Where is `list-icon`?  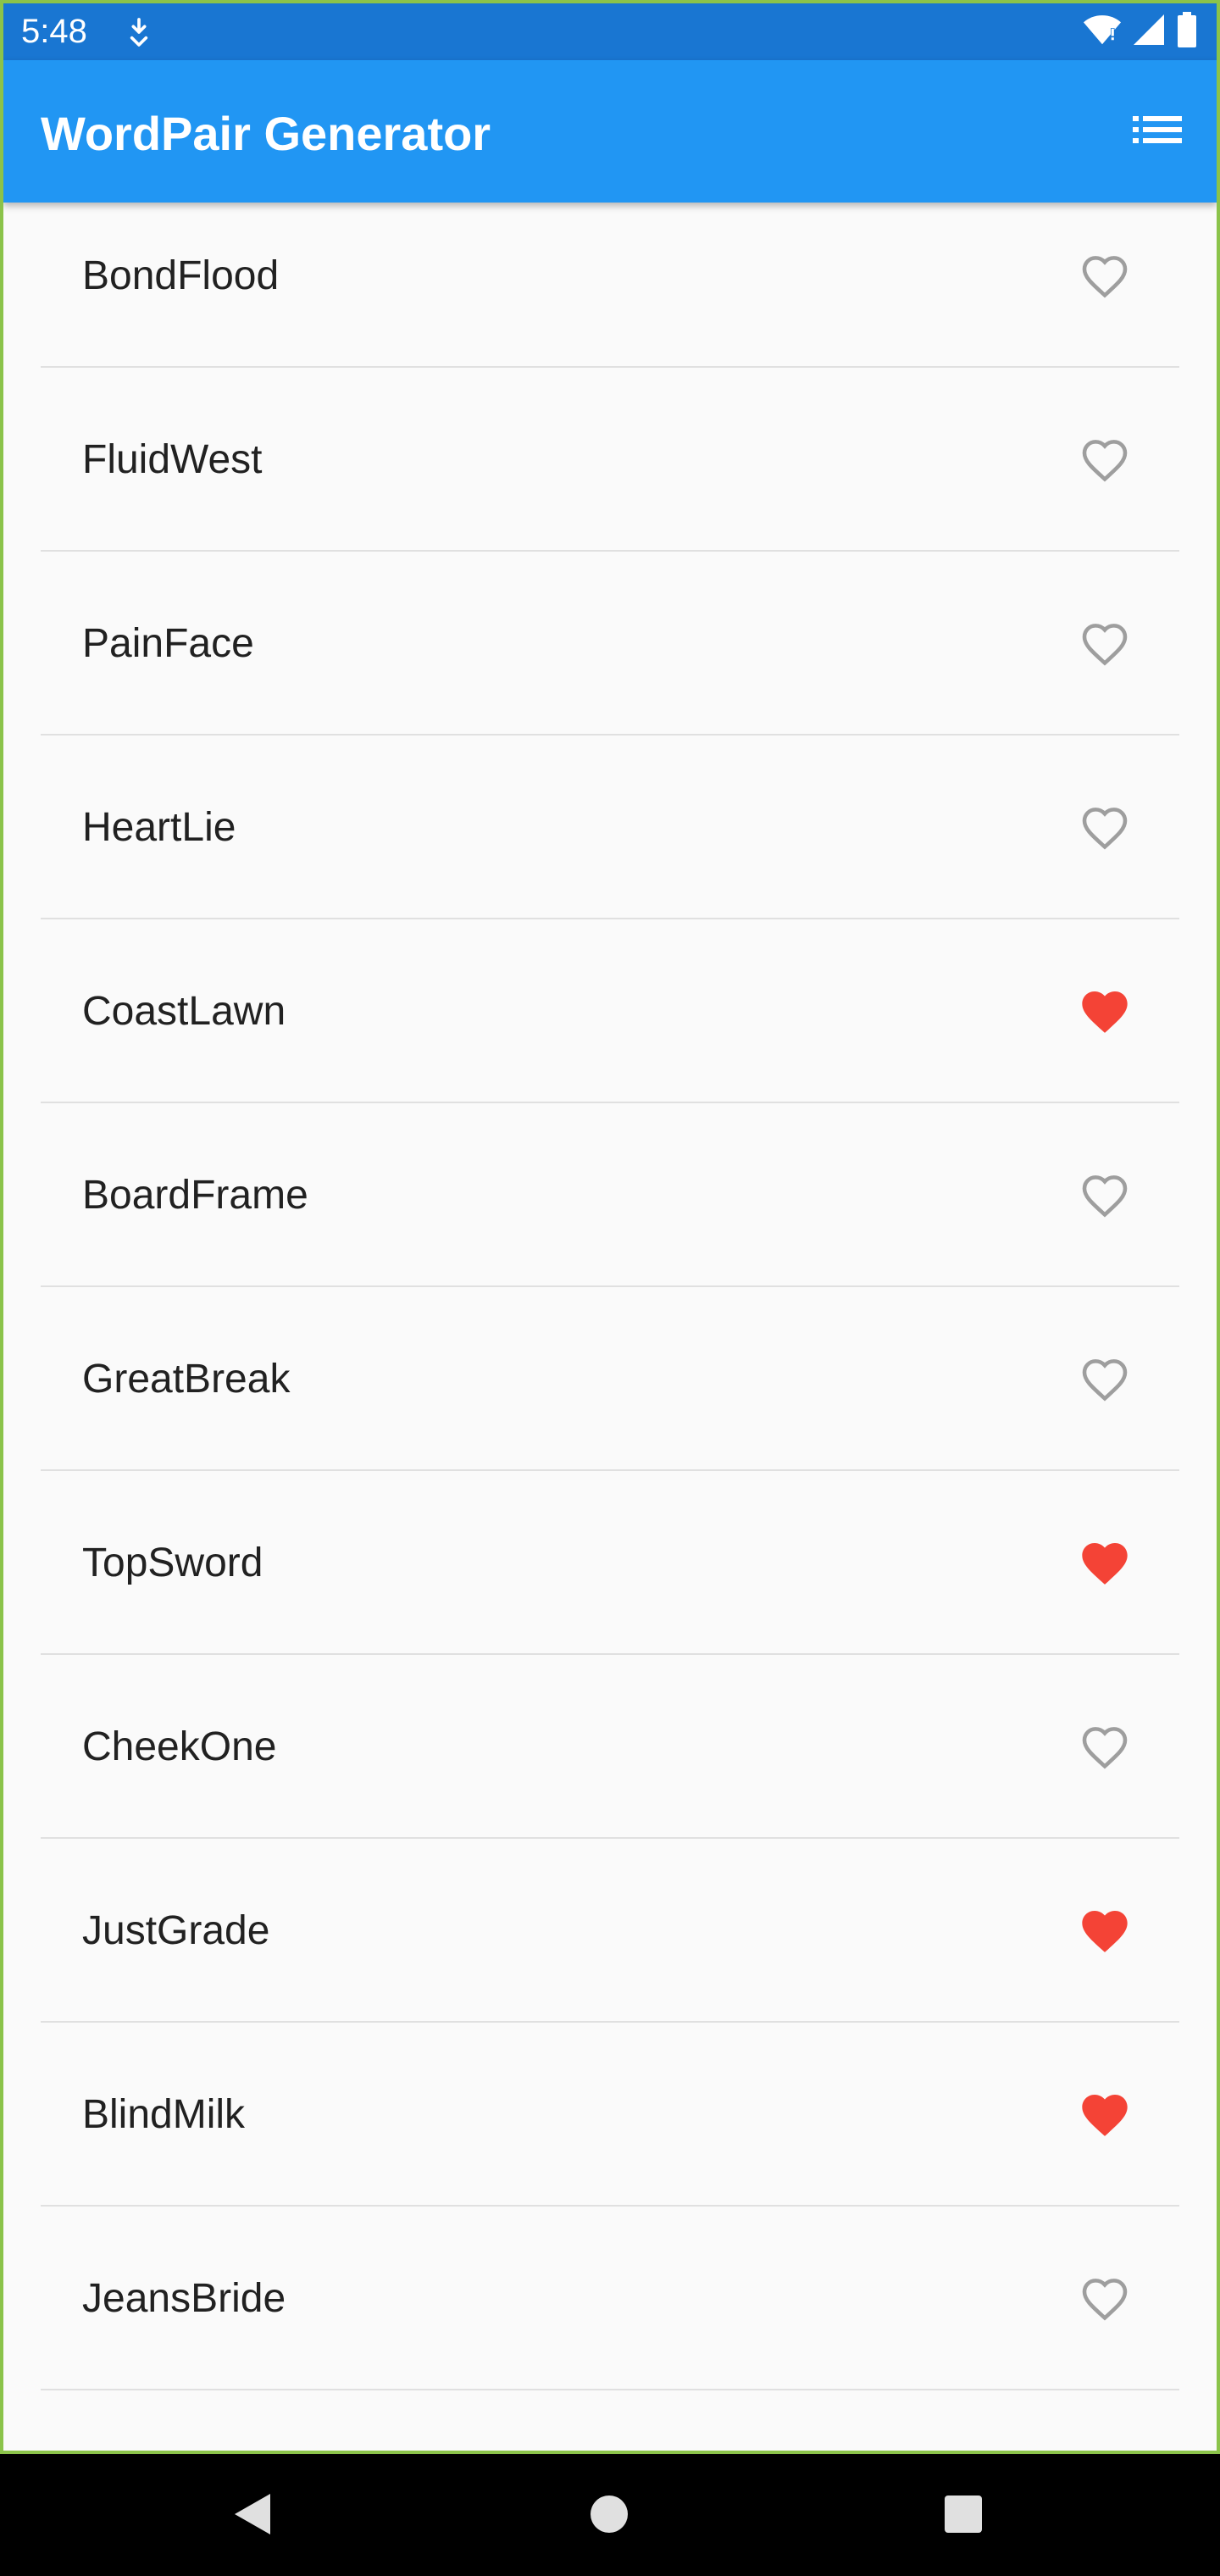 list-icon is located at coordinates (1157, 132).